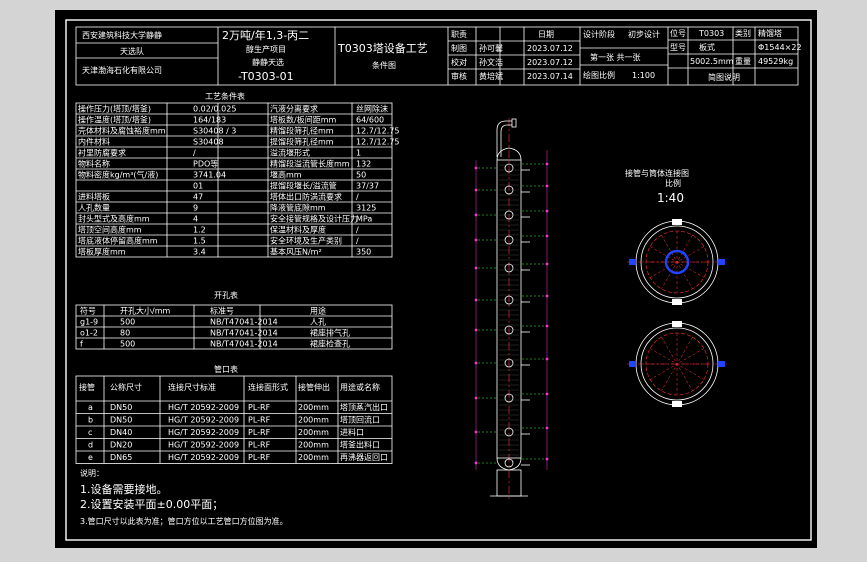 Image resolution: width=867 pixels, height=562 pixels. Describe the element at coordinates (125, 333) in the screenshot. I see `hole-cell: 80` at that location.